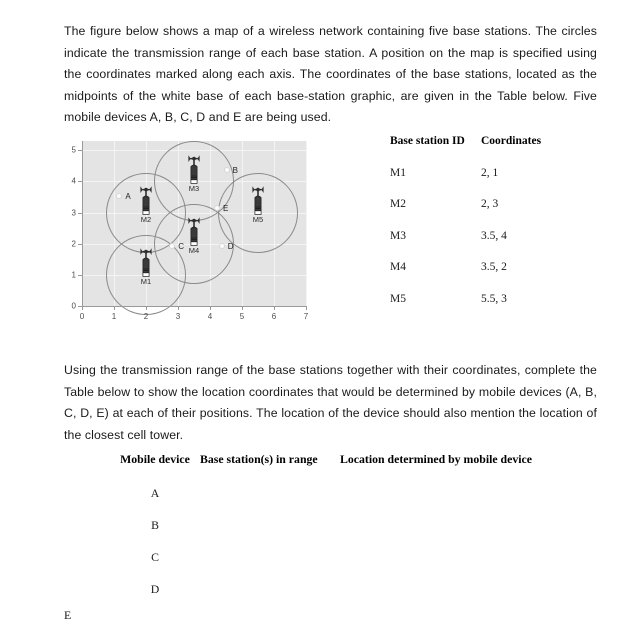 The image size is (625, 630). I want to click on base-station-label-M1: M1, so click(146, 282).